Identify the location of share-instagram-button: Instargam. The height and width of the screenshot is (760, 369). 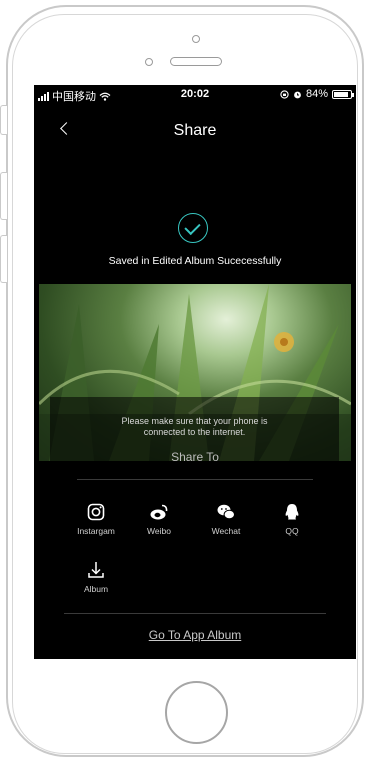
(96, 519).